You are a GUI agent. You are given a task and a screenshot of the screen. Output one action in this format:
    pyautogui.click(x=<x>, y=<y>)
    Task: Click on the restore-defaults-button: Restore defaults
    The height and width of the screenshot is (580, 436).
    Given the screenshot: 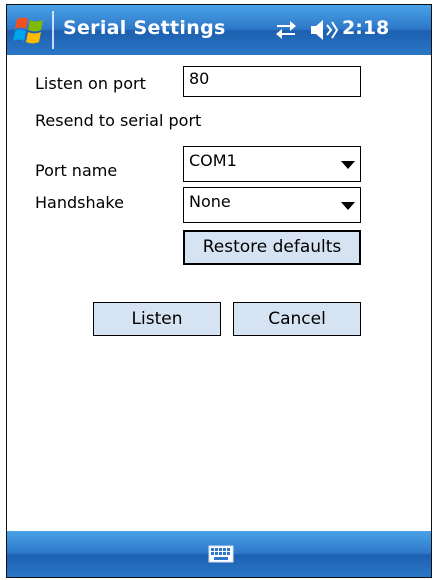 What is the action you would take?
    pyautogui.click(x=272, y=247)
    